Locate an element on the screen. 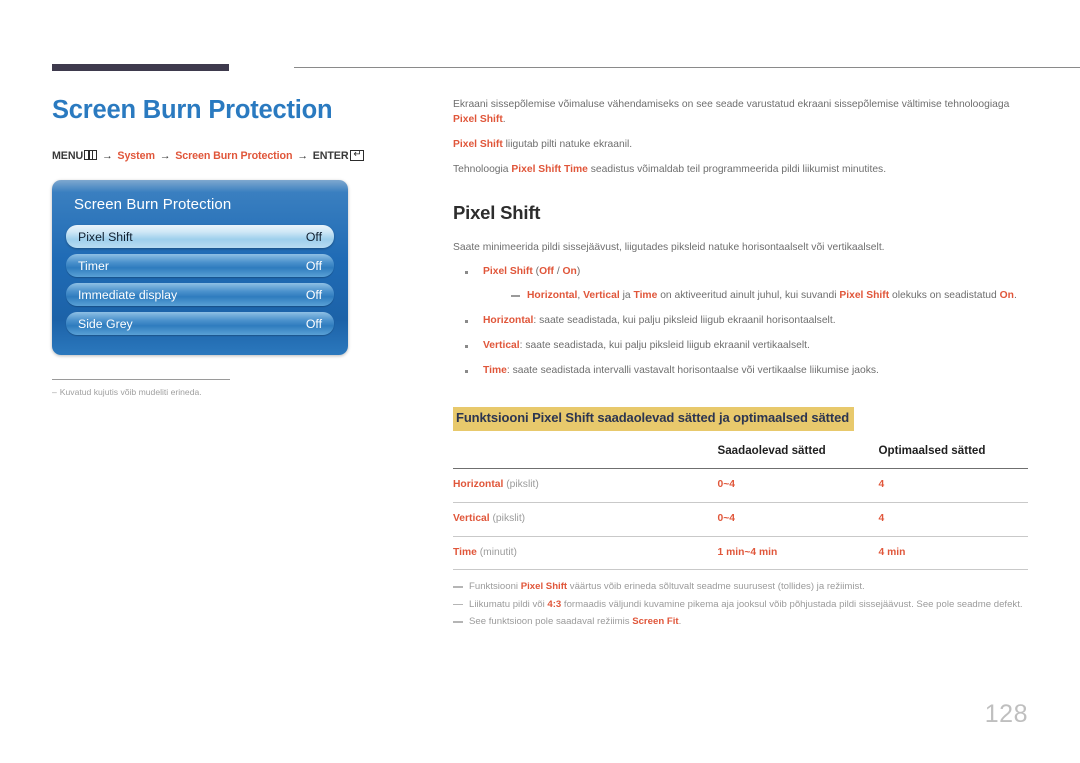 The height and width of the screenshot is (763, 1080). footnote-dash: – is located at coordinates (54, 392).